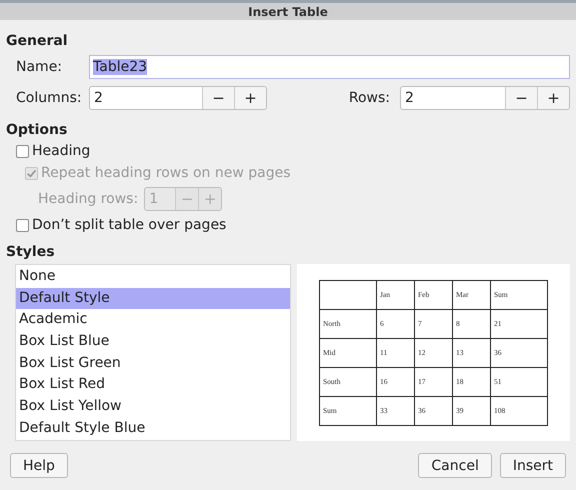 Image resolution: width=576 pixels, height=490 pixels. Describe the element at coordinates (153, 277) in the screenshot. I see `style-list-item: None` at that location.